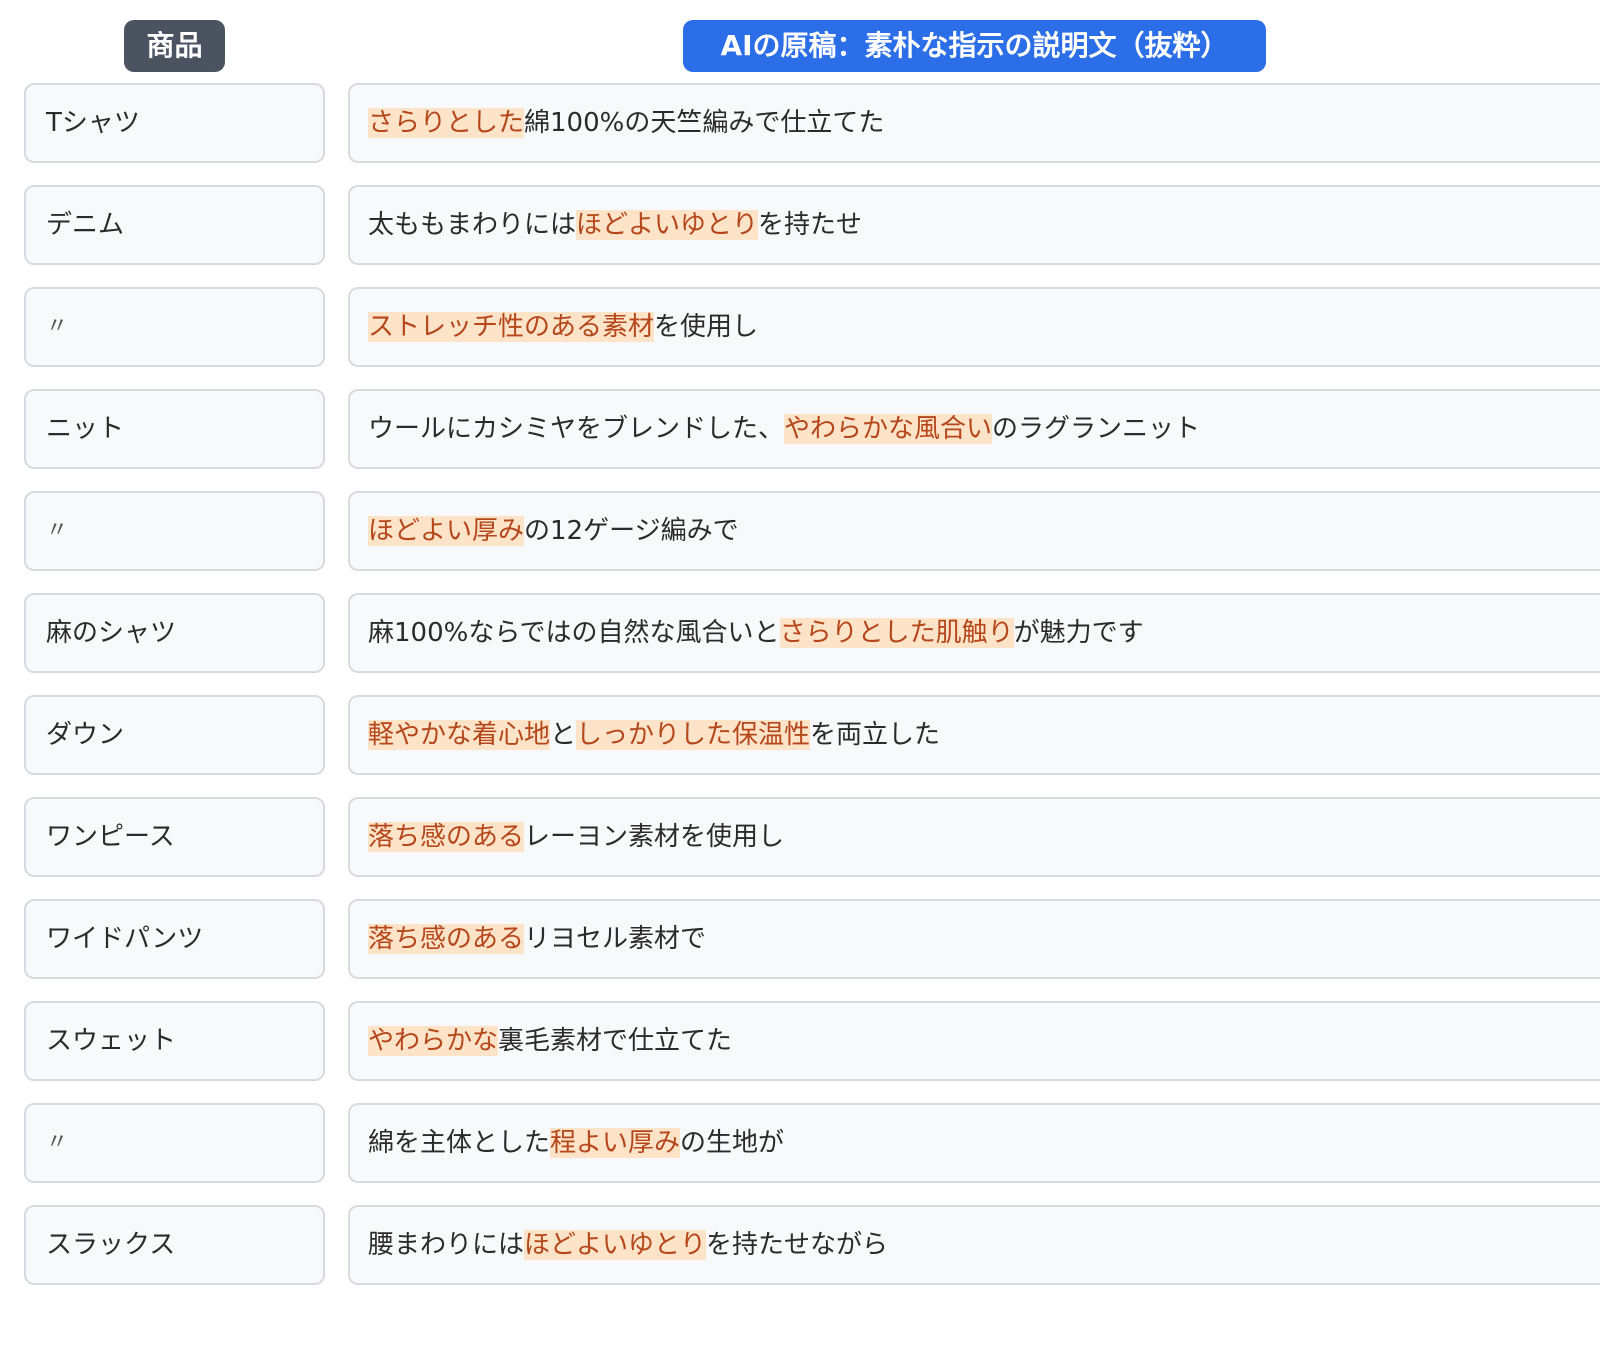 The image size is (1600, 1356). I want to click on description-text: 麻100%ならではの自然な風合いとさらりとした肌触りが魅力です, so click(756, 633).